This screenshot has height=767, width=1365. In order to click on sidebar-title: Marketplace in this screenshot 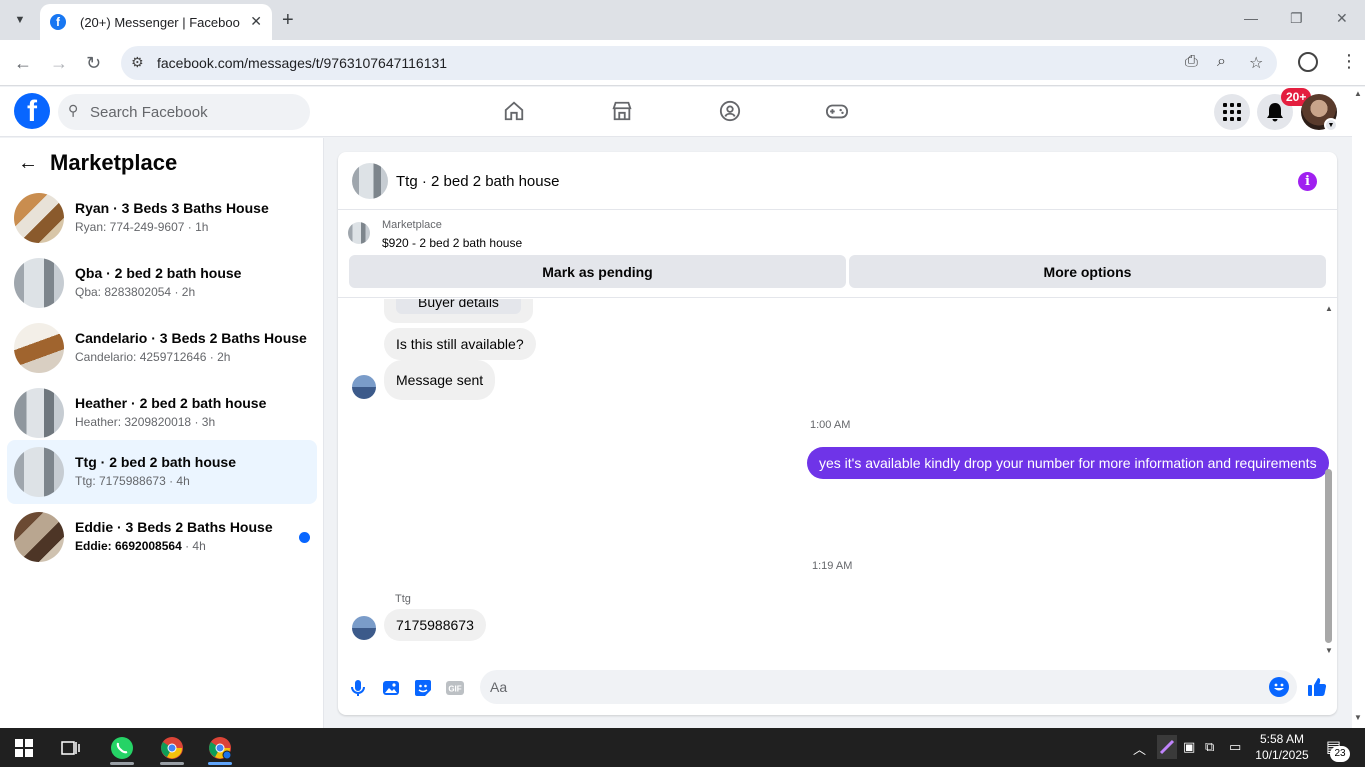, I will do `click(114, 162)`.